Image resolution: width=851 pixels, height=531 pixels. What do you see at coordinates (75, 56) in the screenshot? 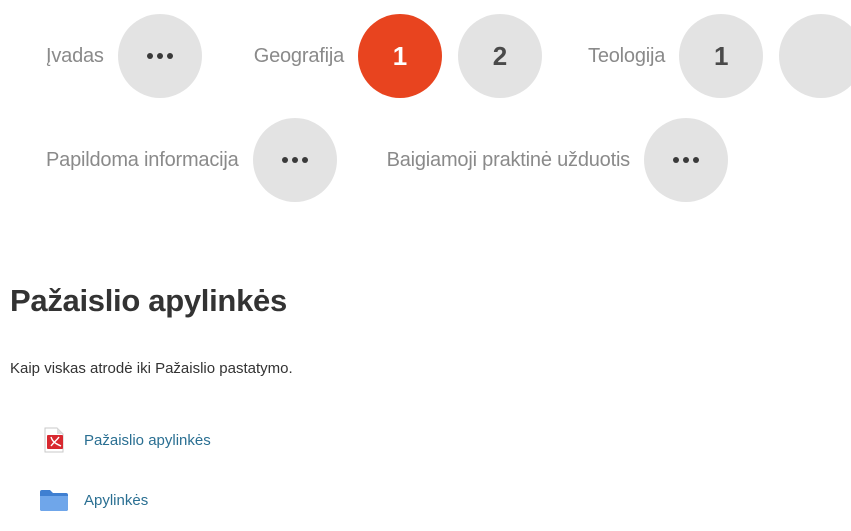
I see `section-label-ivadas: Įvadas` at bounding box center [75, 56].